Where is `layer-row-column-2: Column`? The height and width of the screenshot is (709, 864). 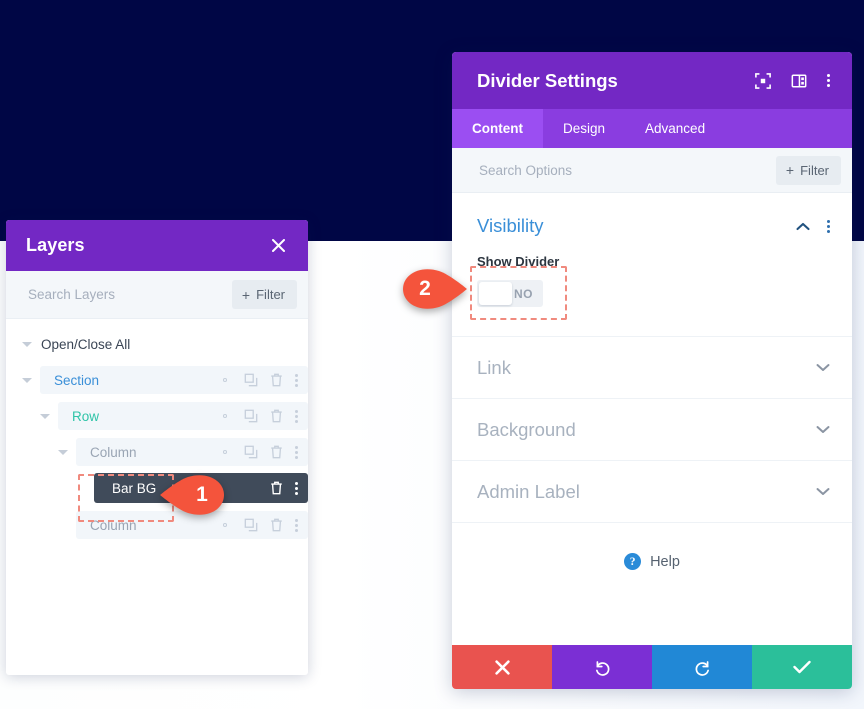
layer-row-column-2: Column is located at coordinates (157, 525).